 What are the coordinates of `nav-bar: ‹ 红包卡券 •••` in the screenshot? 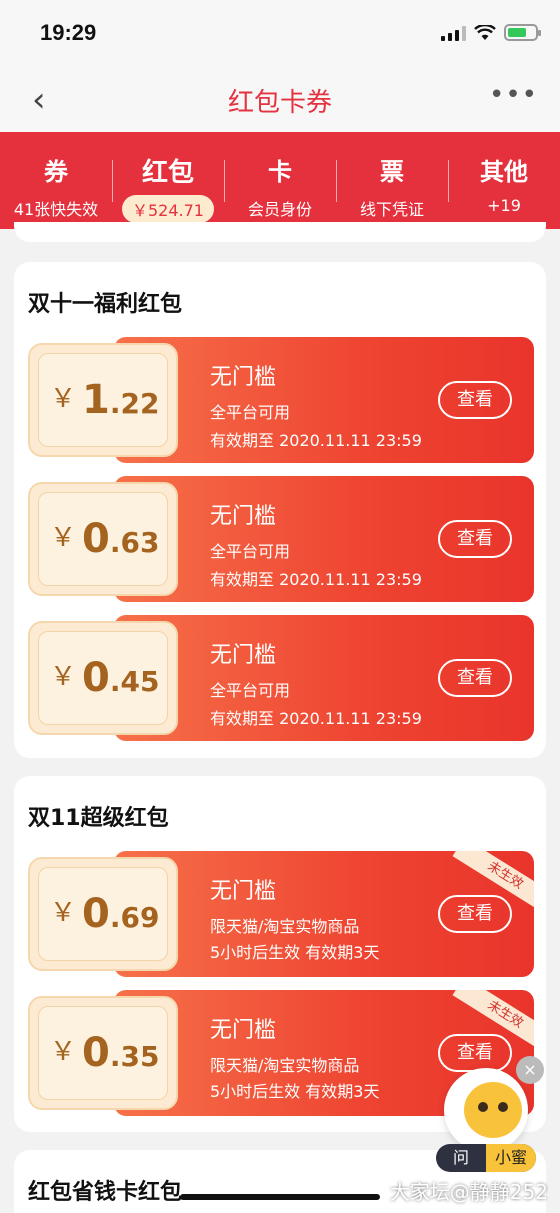 It's located at (280, 100).